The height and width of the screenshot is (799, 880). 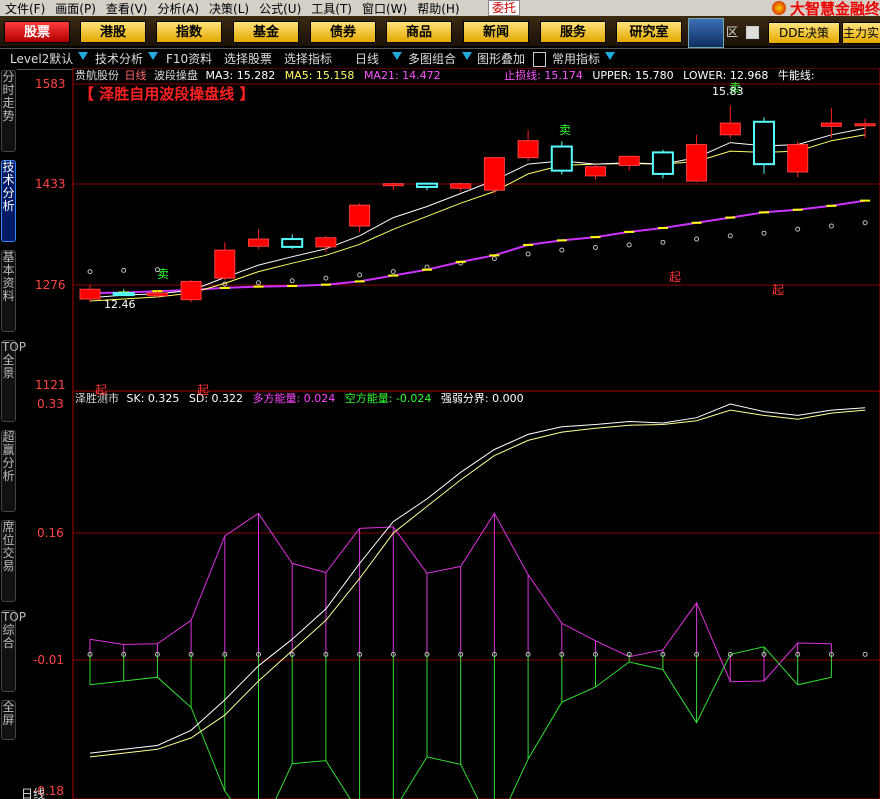 What do you see at coordinates (229, 8) in the screenshot?
I see `menu-decision: 决策(L)` at bounding box center [229, 8].